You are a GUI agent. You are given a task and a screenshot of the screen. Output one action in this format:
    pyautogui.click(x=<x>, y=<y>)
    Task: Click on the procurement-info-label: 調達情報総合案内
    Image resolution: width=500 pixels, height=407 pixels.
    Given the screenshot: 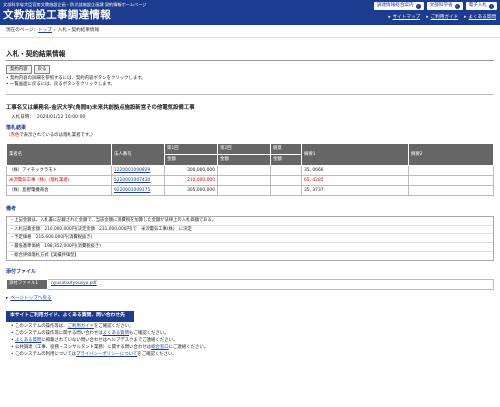 What is the action you would take?
    pyautogui.click(x=395, y=5)
    